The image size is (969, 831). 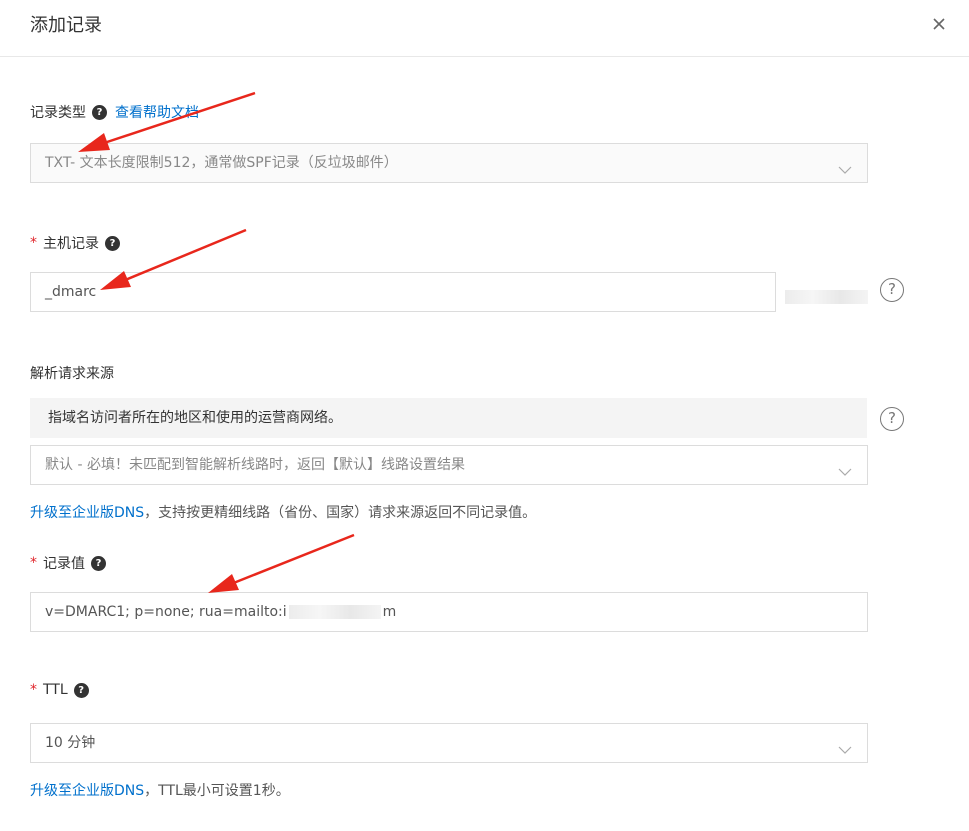 What do you see at coordinates (71, 292) in the screenshot?
I see `host-record-value: _dmarc` at bounding box center [71, 292].